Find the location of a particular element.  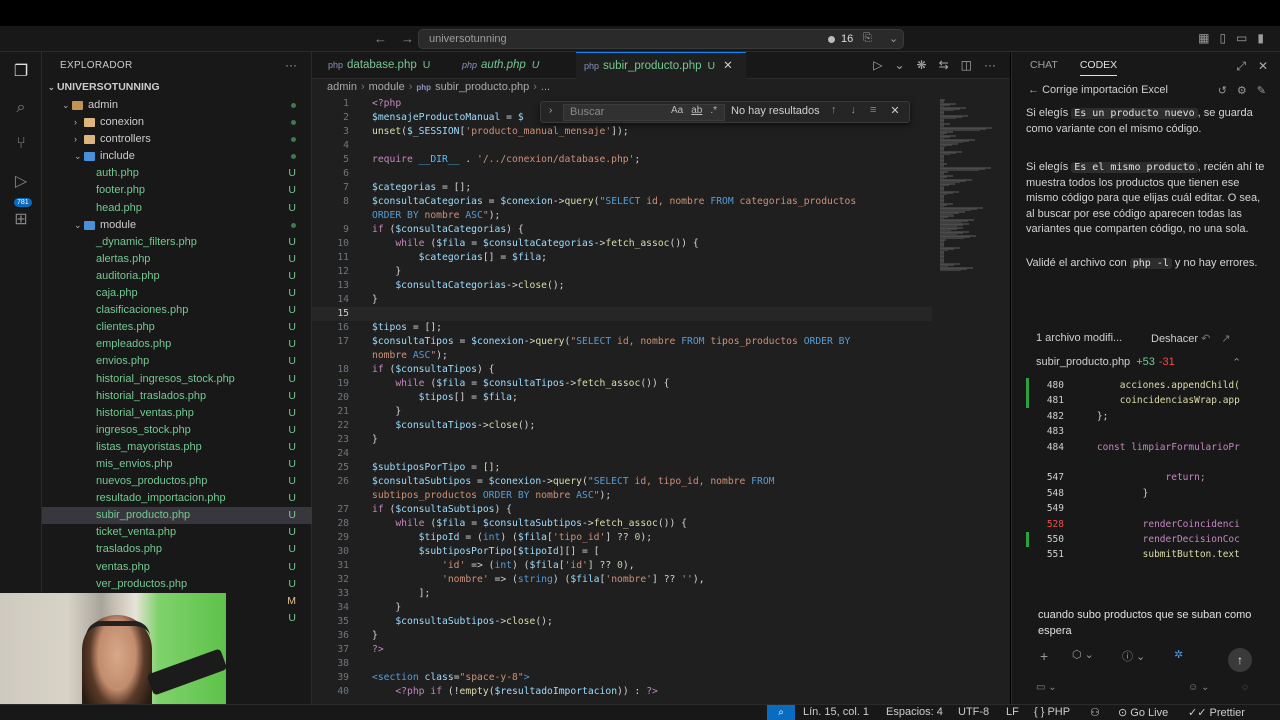

minimap is located at coordinates (971, 400).